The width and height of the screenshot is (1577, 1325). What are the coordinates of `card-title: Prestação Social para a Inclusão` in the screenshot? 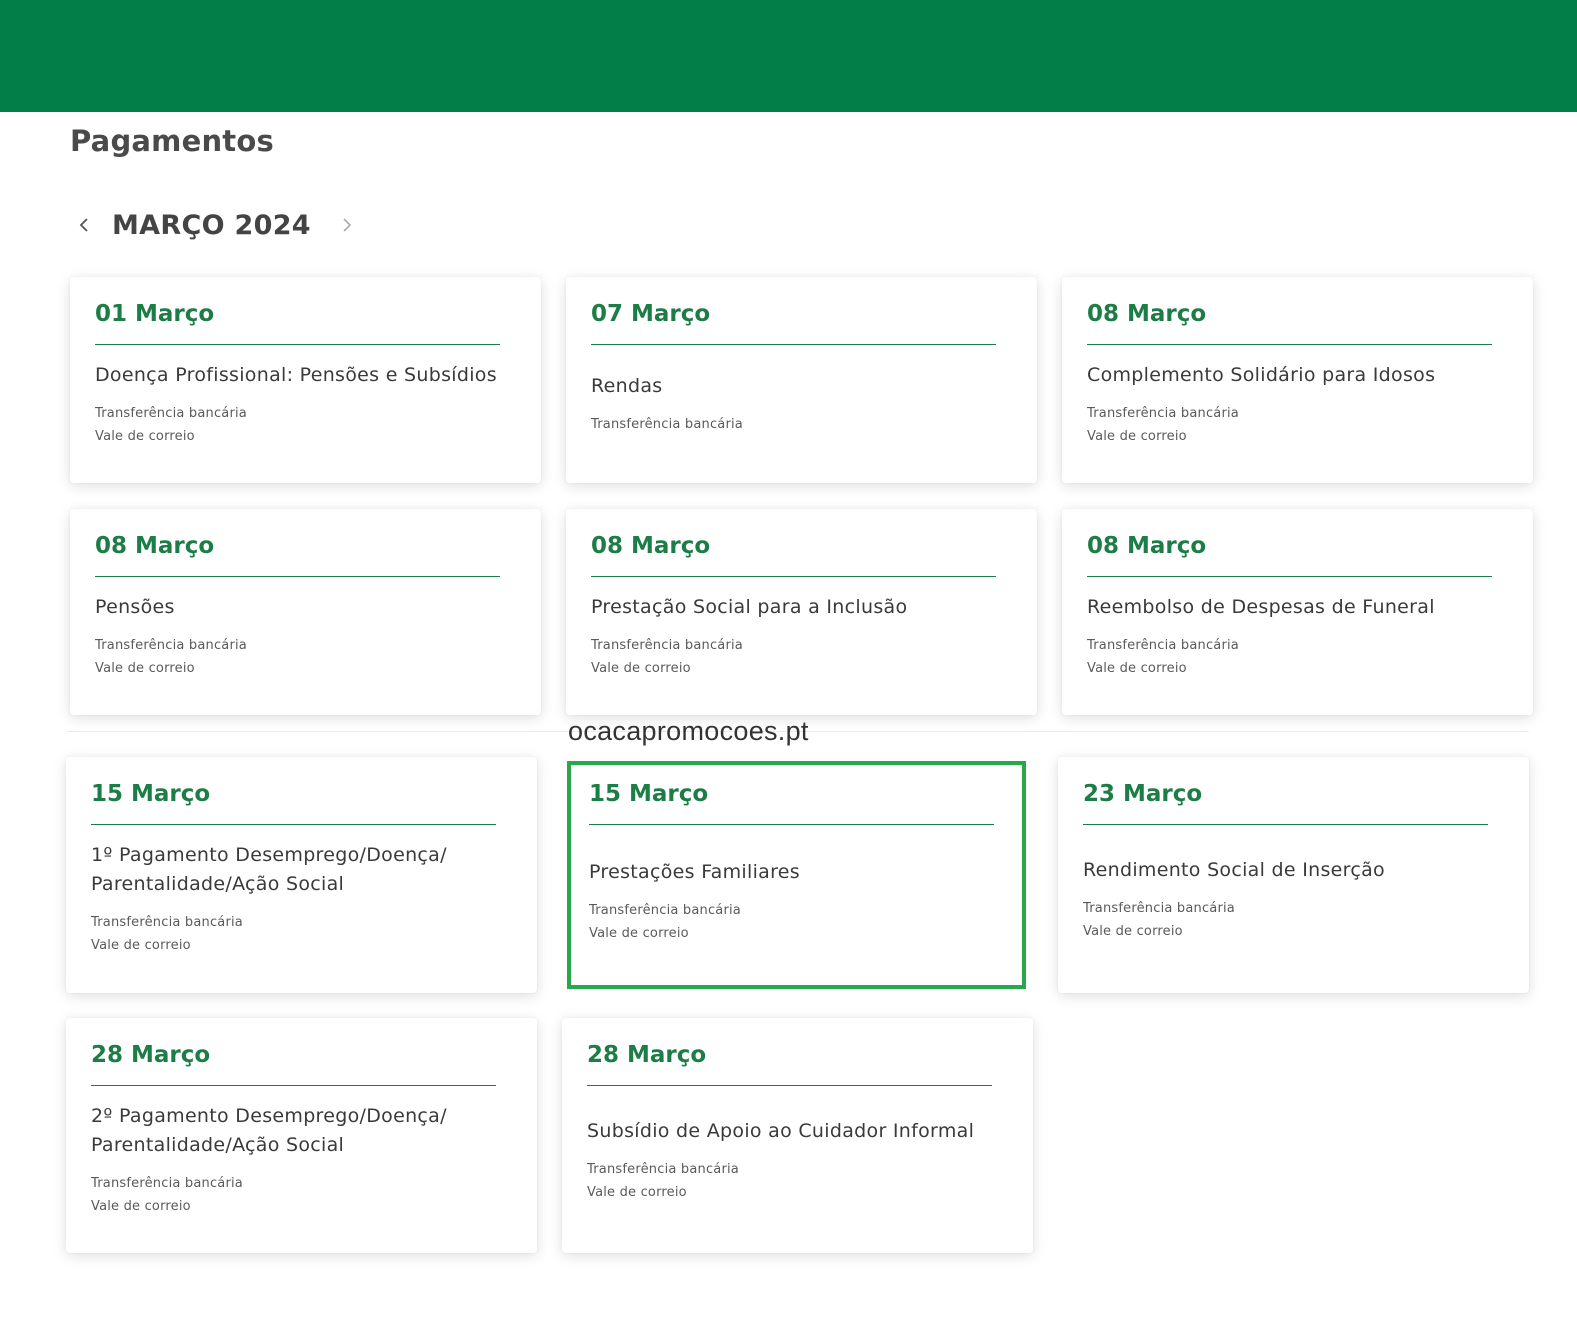 It's located at (749, 607).